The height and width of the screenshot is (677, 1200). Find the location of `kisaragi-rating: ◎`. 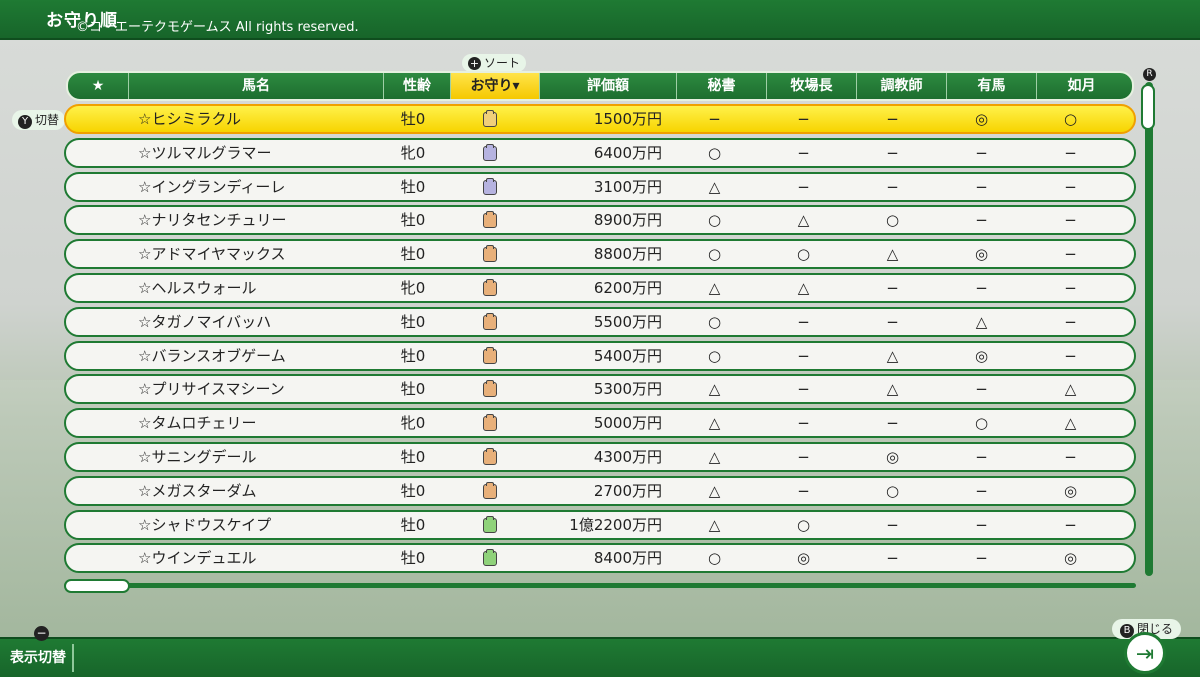

kisaragi-rating: ◎ is located at coordinates (1070, 558).